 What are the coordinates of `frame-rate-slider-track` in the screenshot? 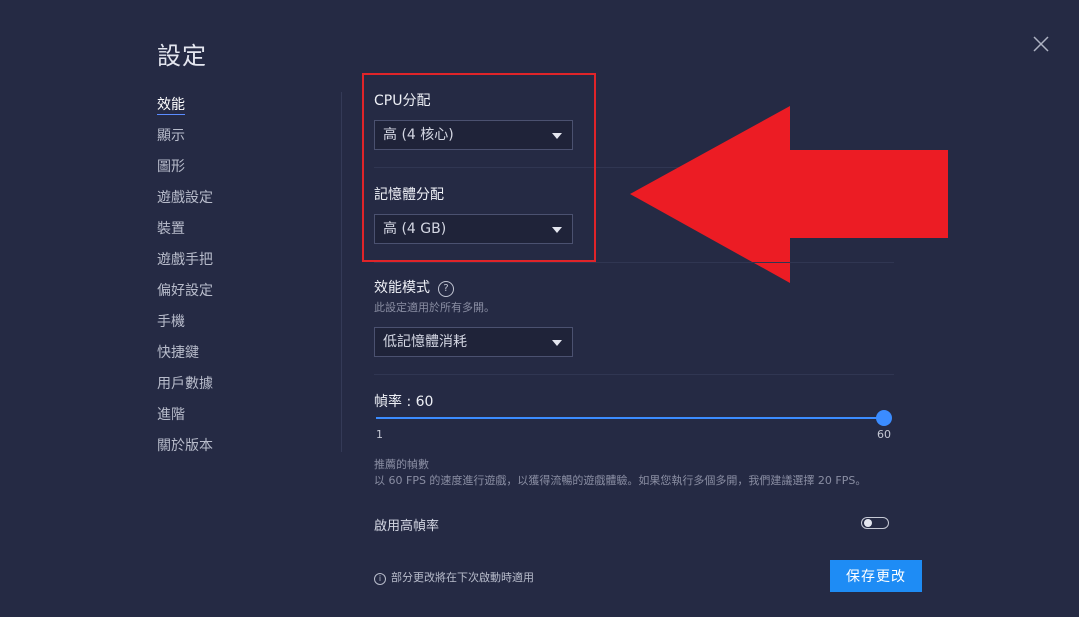 It's located at (630, 418).